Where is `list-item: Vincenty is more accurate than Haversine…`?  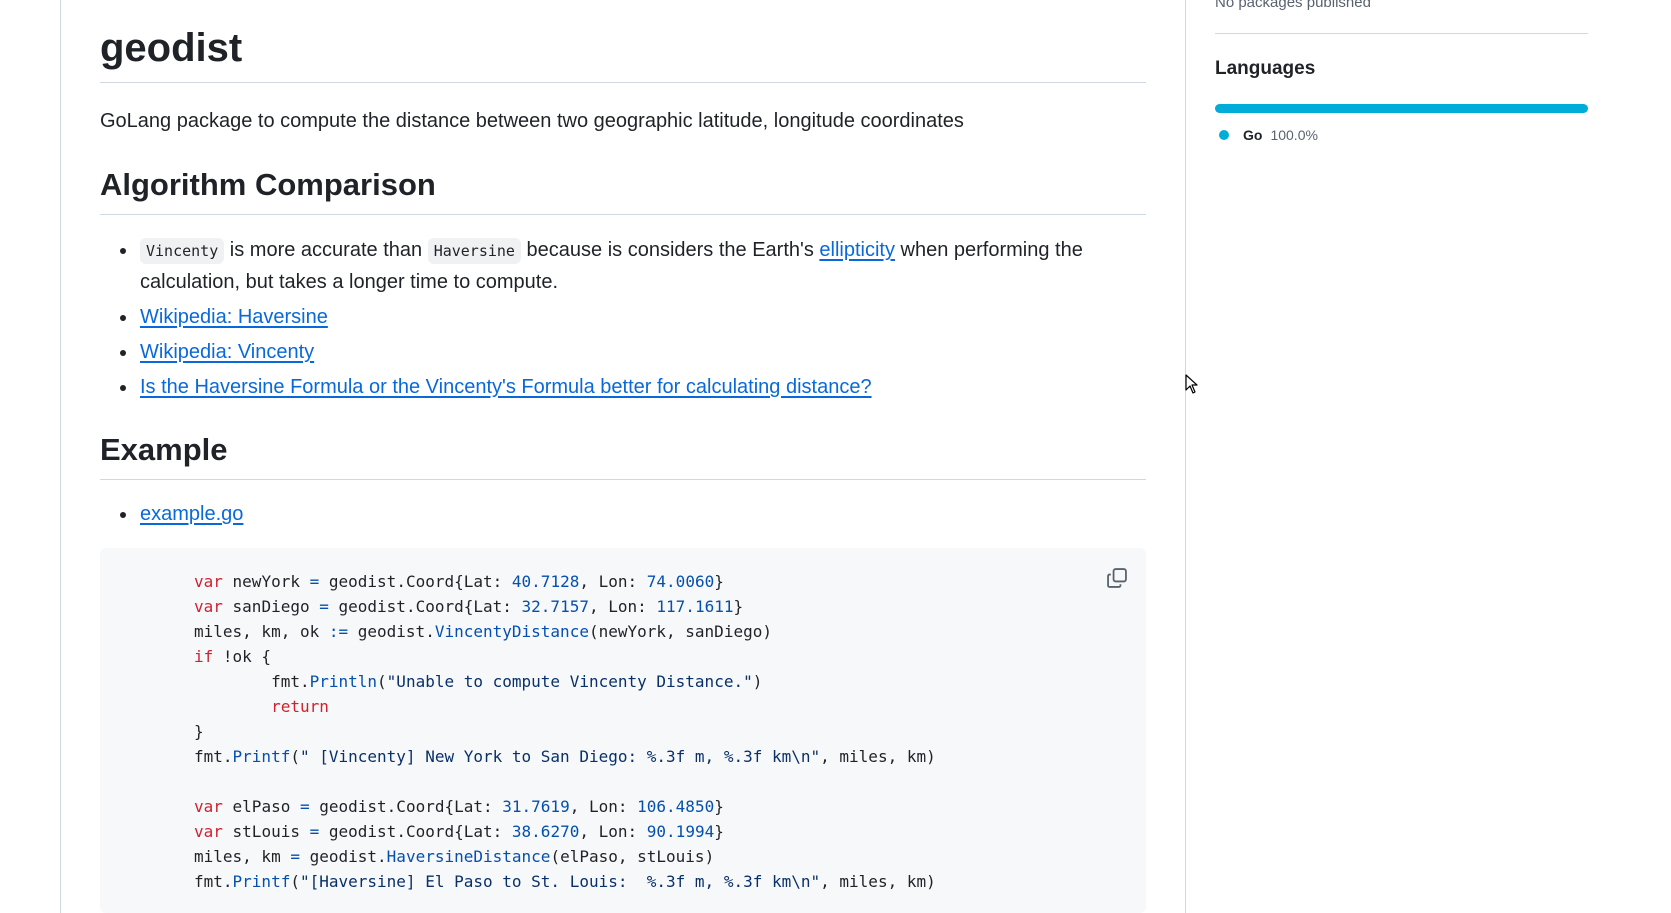
list-item: Vincenty is more accurate than Haversine… is located at coordinates (623, 266).